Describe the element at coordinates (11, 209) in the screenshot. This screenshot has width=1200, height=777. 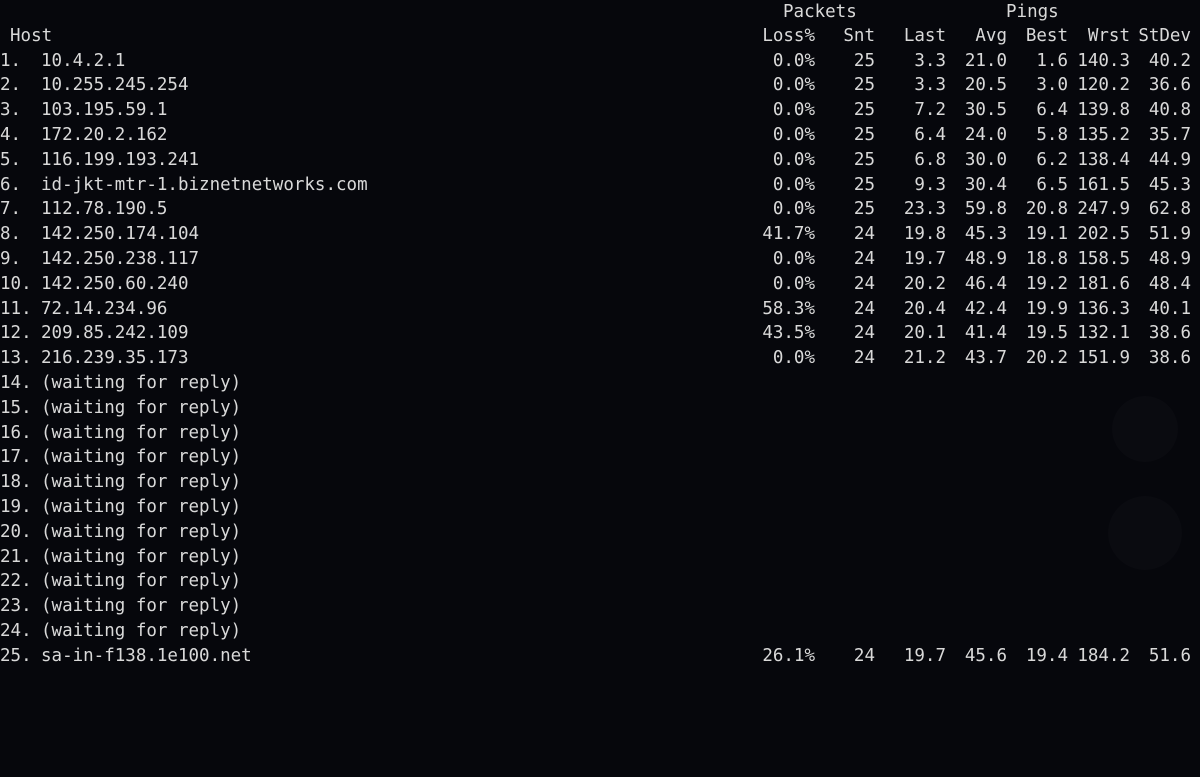
I see `hop-number: 7.` at that location.